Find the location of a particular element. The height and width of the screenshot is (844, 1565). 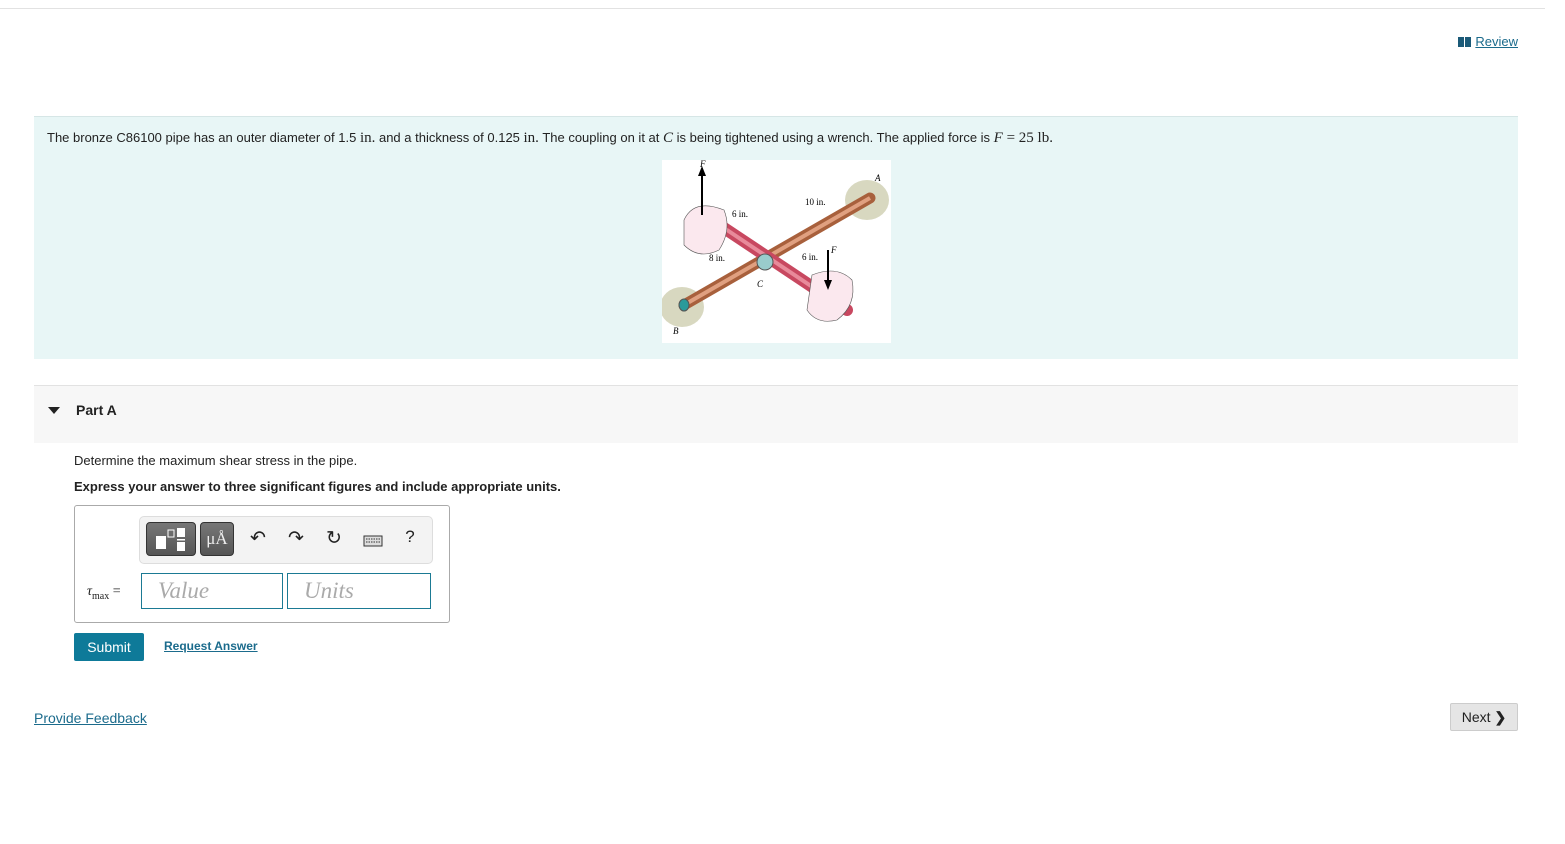

label-6in-b: 6 in. is located at coordinates (810, 257).